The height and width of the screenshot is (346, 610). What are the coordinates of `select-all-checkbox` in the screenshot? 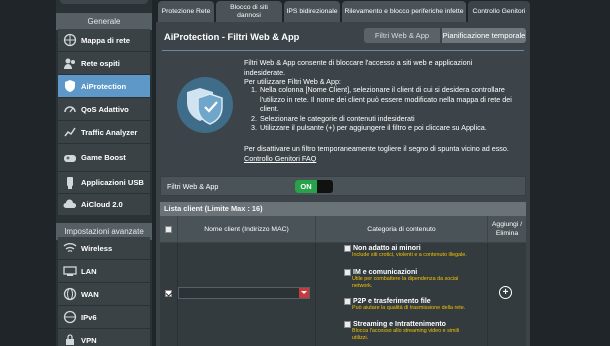 It's located at (168, 229).